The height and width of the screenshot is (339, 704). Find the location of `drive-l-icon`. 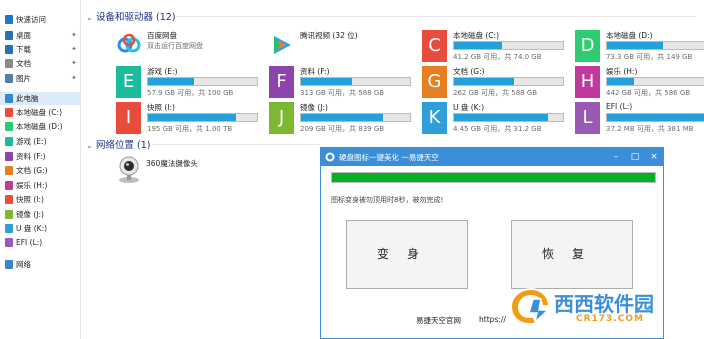

drive-l-icon is located at coordinates (9, 242).